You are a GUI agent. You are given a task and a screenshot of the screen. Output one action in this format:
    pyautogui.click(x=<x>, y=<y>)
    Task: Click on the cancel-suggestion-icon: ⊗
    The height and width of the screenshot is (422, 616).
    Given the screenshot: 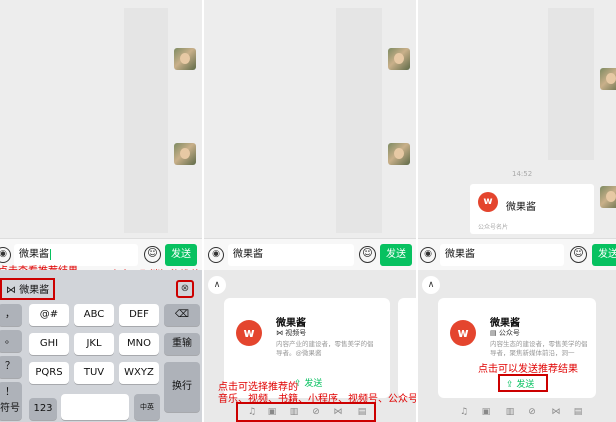 What is the action you would take?
    pyautogui.click(x=185, y=289)
    